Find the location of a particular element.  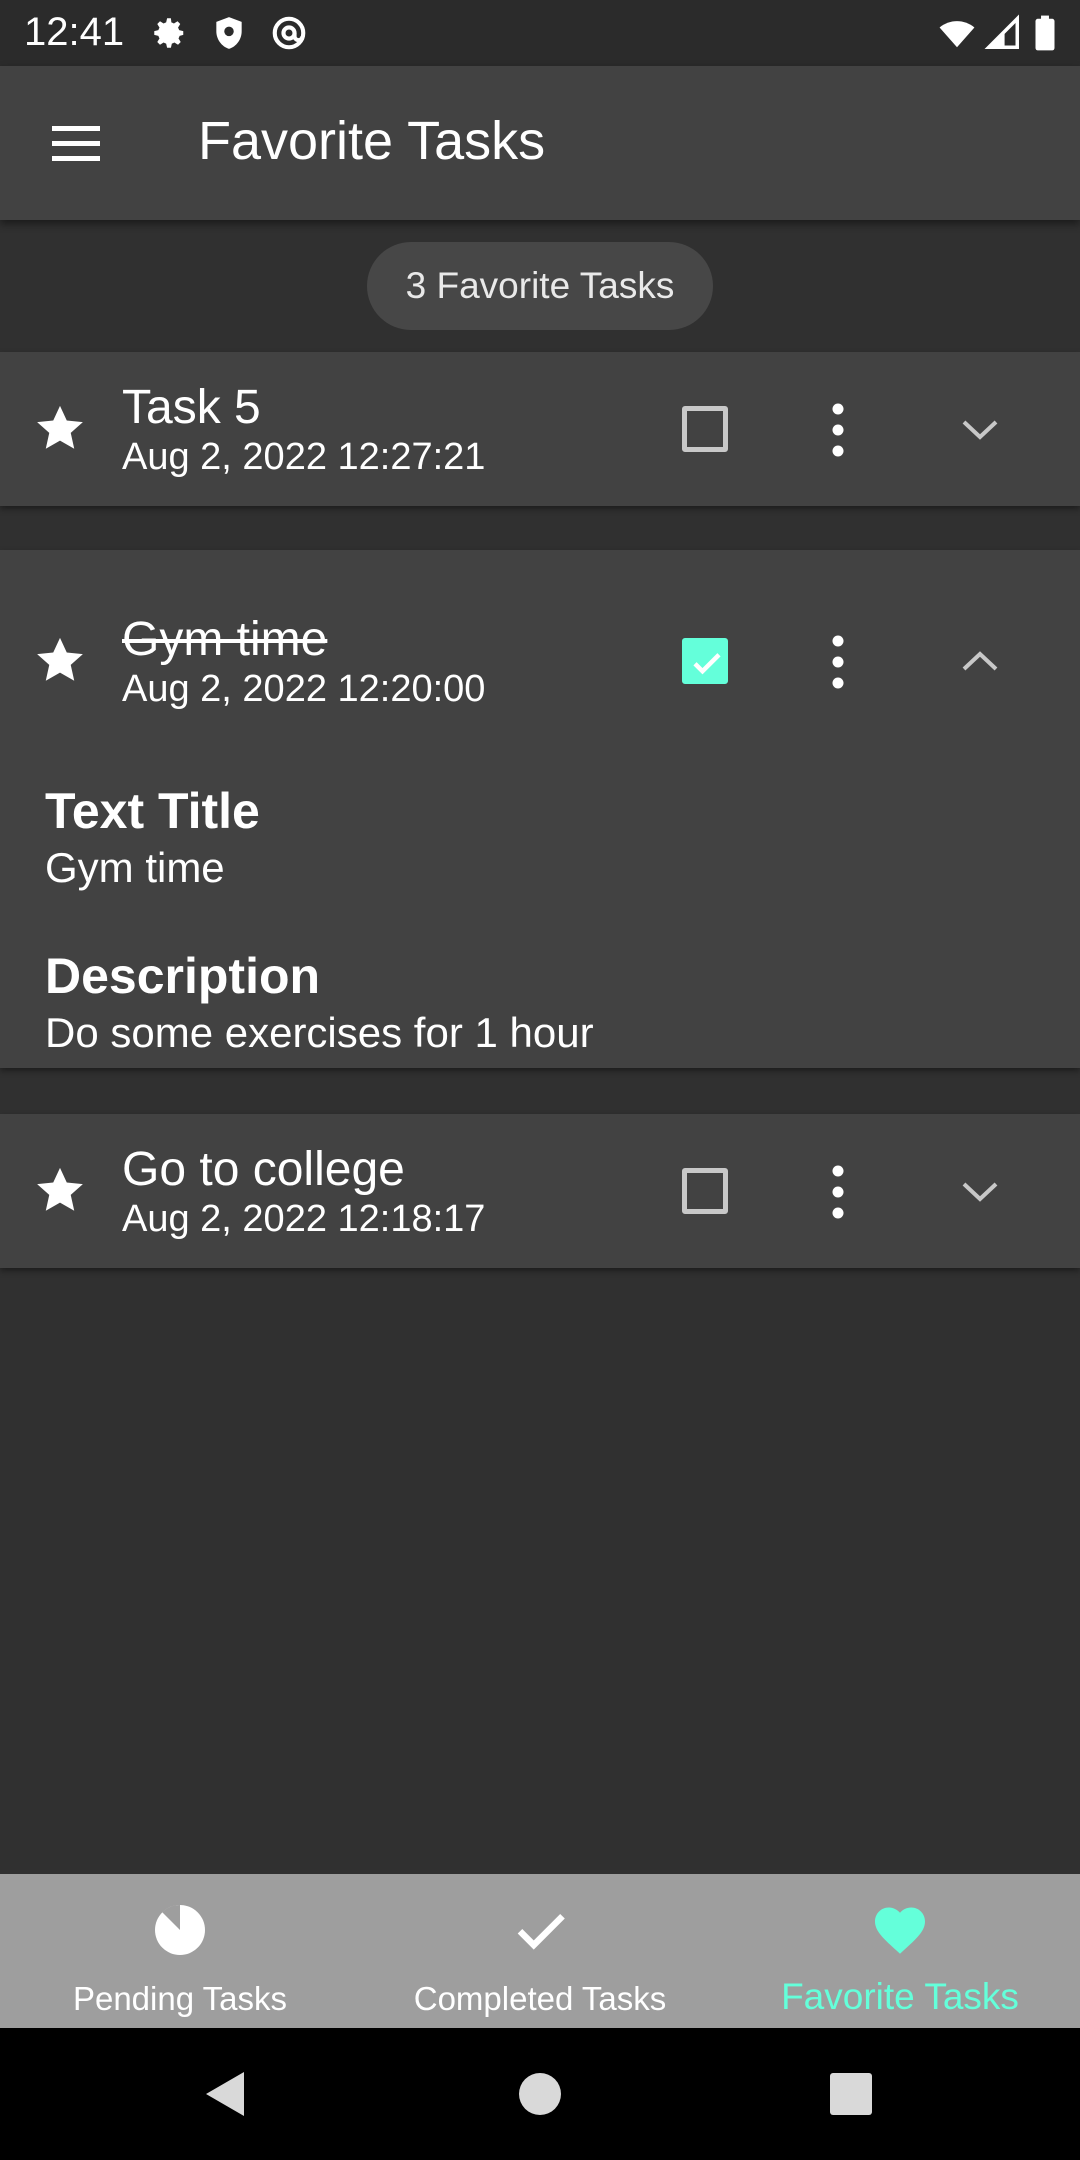

home-icon is located at coordinates (540, 2094).